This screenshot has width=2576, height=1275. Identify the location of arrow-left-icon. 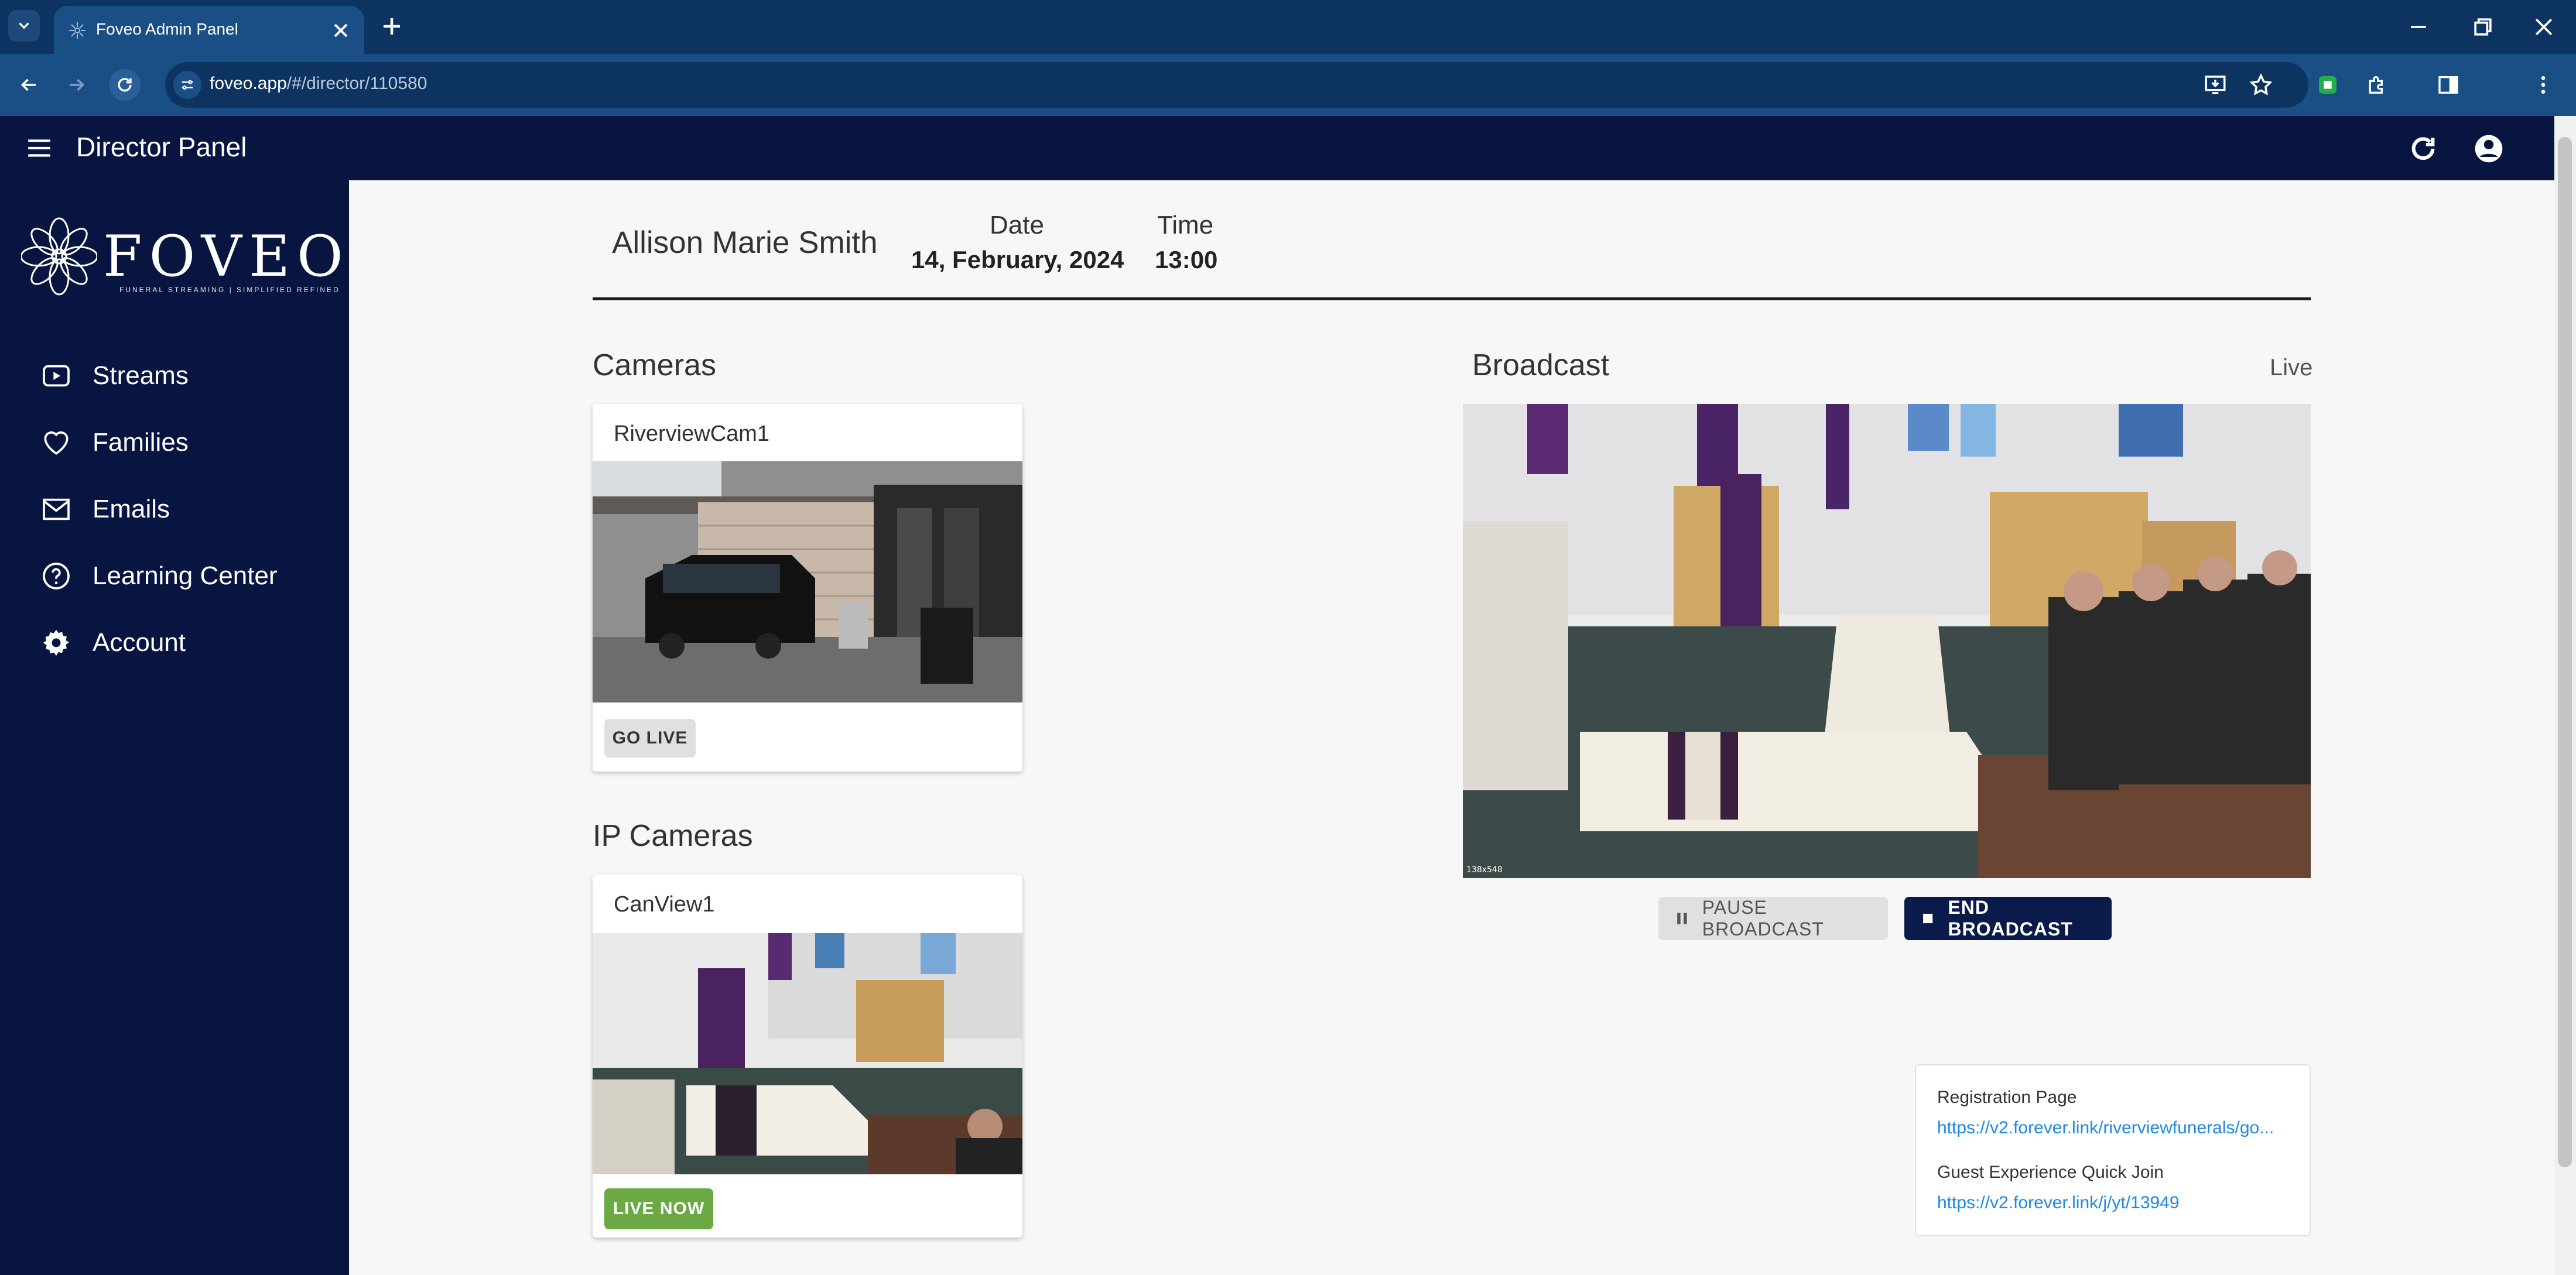
(28, 84).